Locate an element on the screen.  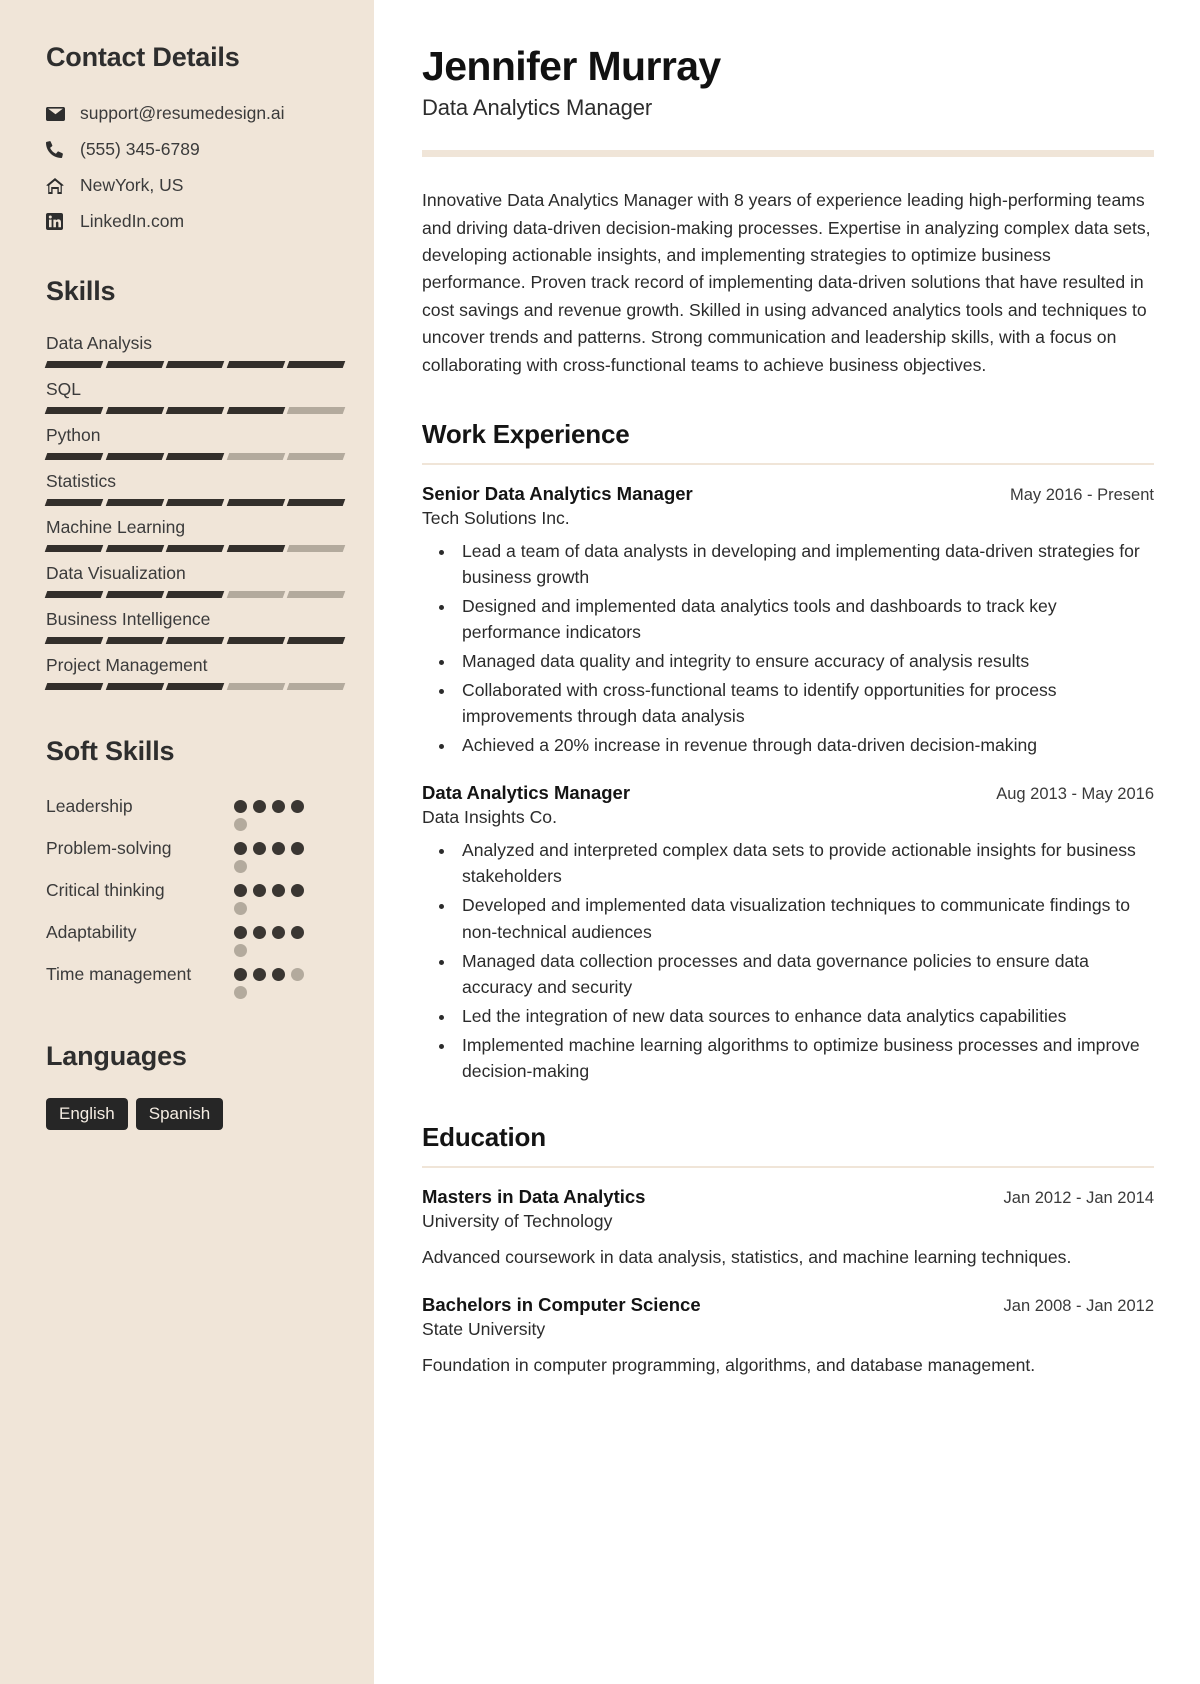
candidate-name: Jennifer Murray is located at coordinates (571, 66).